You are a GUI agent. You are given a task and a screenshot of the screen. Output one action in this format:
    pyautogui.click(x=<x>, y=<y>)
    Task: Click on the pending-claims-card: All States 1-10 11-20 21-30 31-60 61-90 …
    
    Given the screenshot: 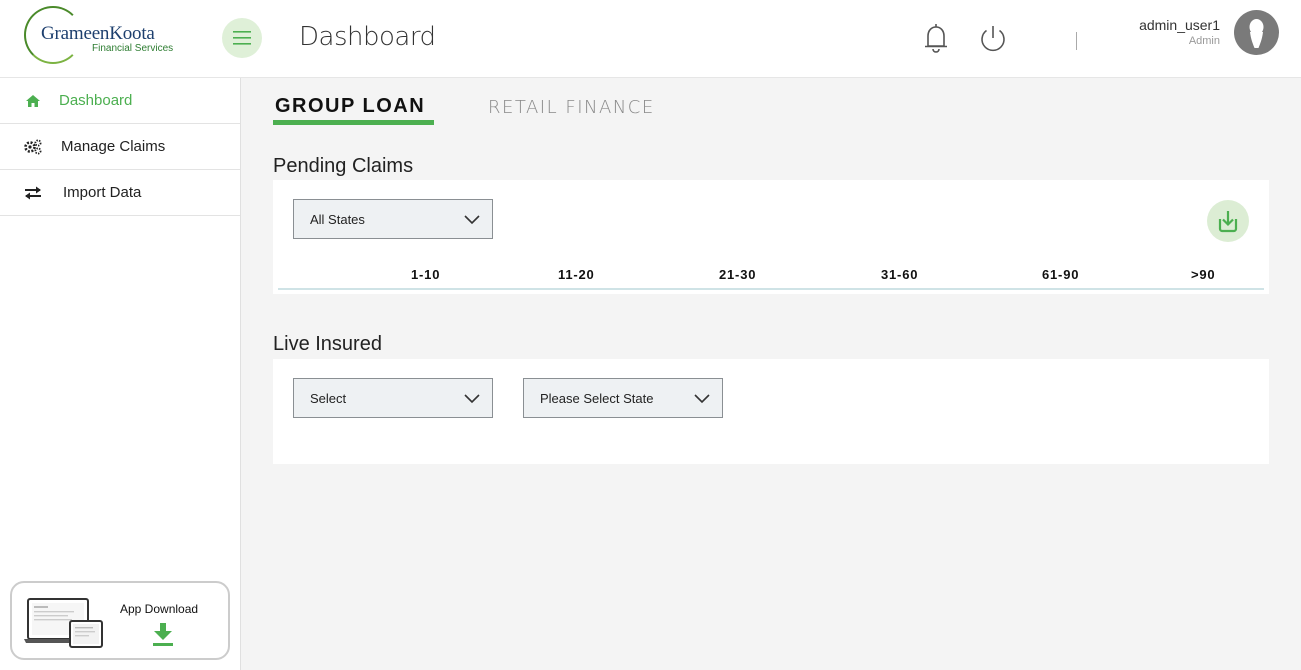 What is the action you would take?
    pyautogui.click(x=771, y=237)
    